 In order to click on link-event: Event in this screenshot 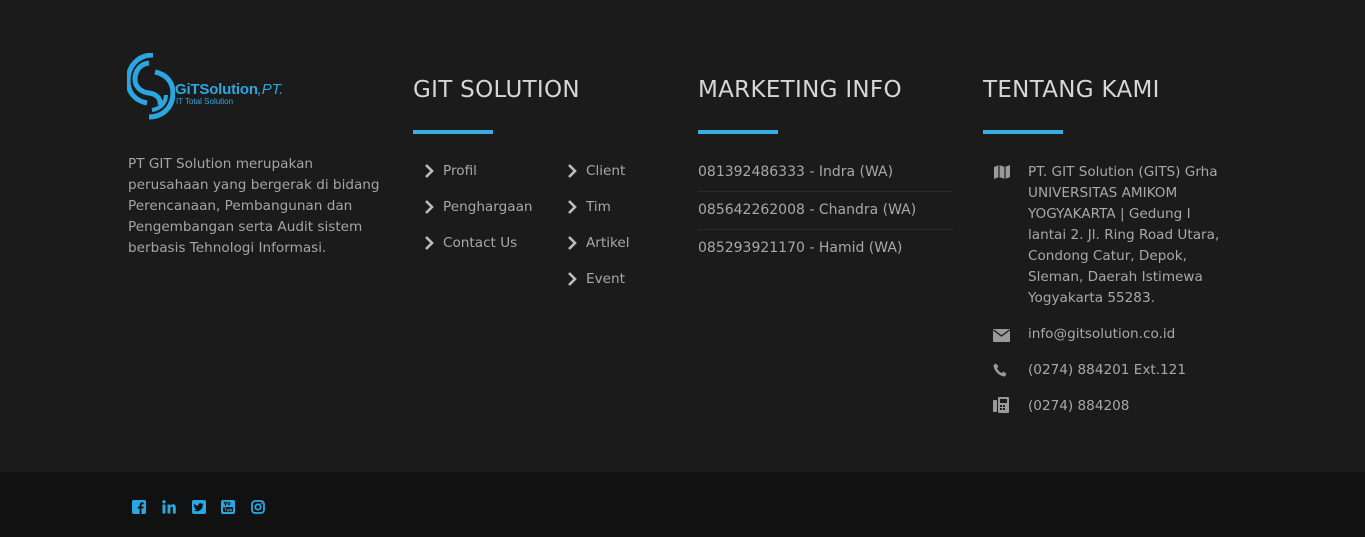, I will do `click(596, 279)`.